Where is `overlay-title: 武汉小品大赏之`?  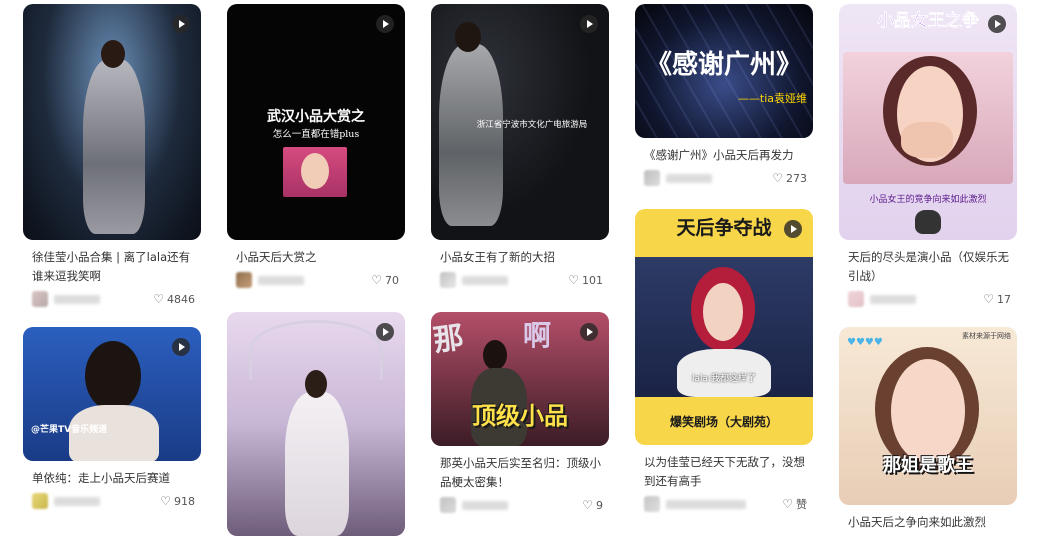 overlay-title: 武汉小品大赏之 is located at coordinates (316, 117).